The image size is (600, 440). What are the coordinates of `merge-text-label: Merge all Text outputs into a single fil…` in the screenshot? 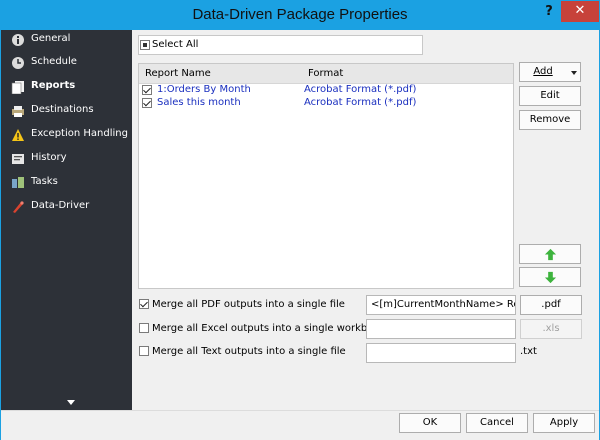 It's located at (249, 351).